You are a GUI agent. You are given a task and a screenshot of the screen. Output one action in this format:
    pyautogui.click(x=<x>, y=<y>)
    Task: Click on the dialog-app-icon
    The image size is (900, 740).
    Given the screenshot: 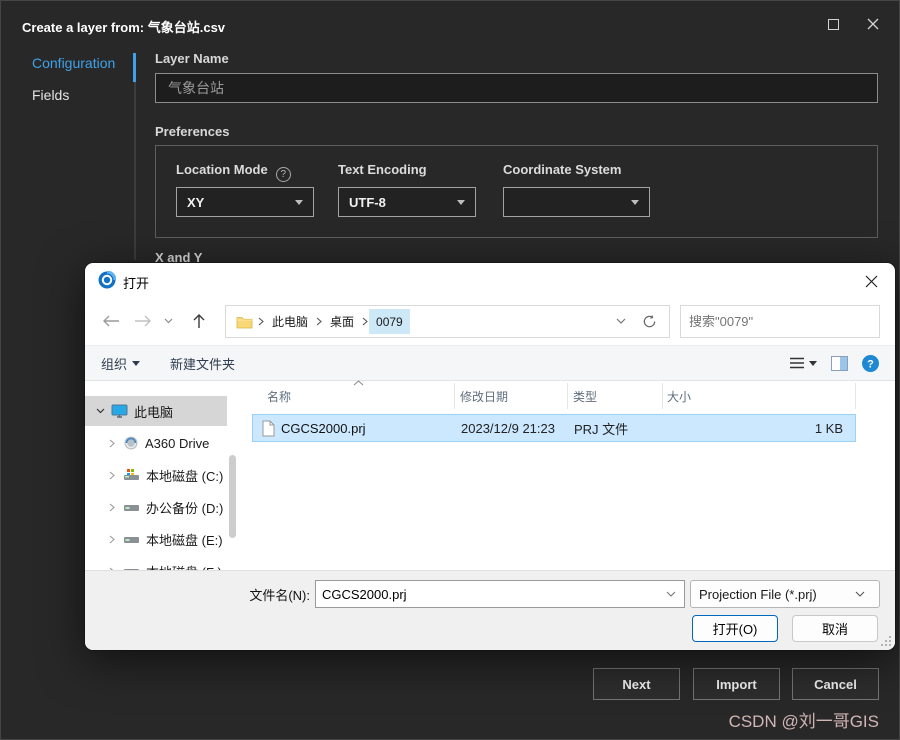 What is the action you would take?
    pyautogui.click(x=107, y=280)
    